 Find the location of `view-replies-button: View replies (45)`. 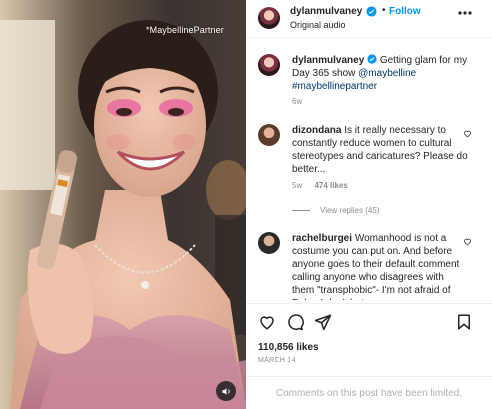

view-replies-button: View replies (45) is located at coordinates (335, 210).